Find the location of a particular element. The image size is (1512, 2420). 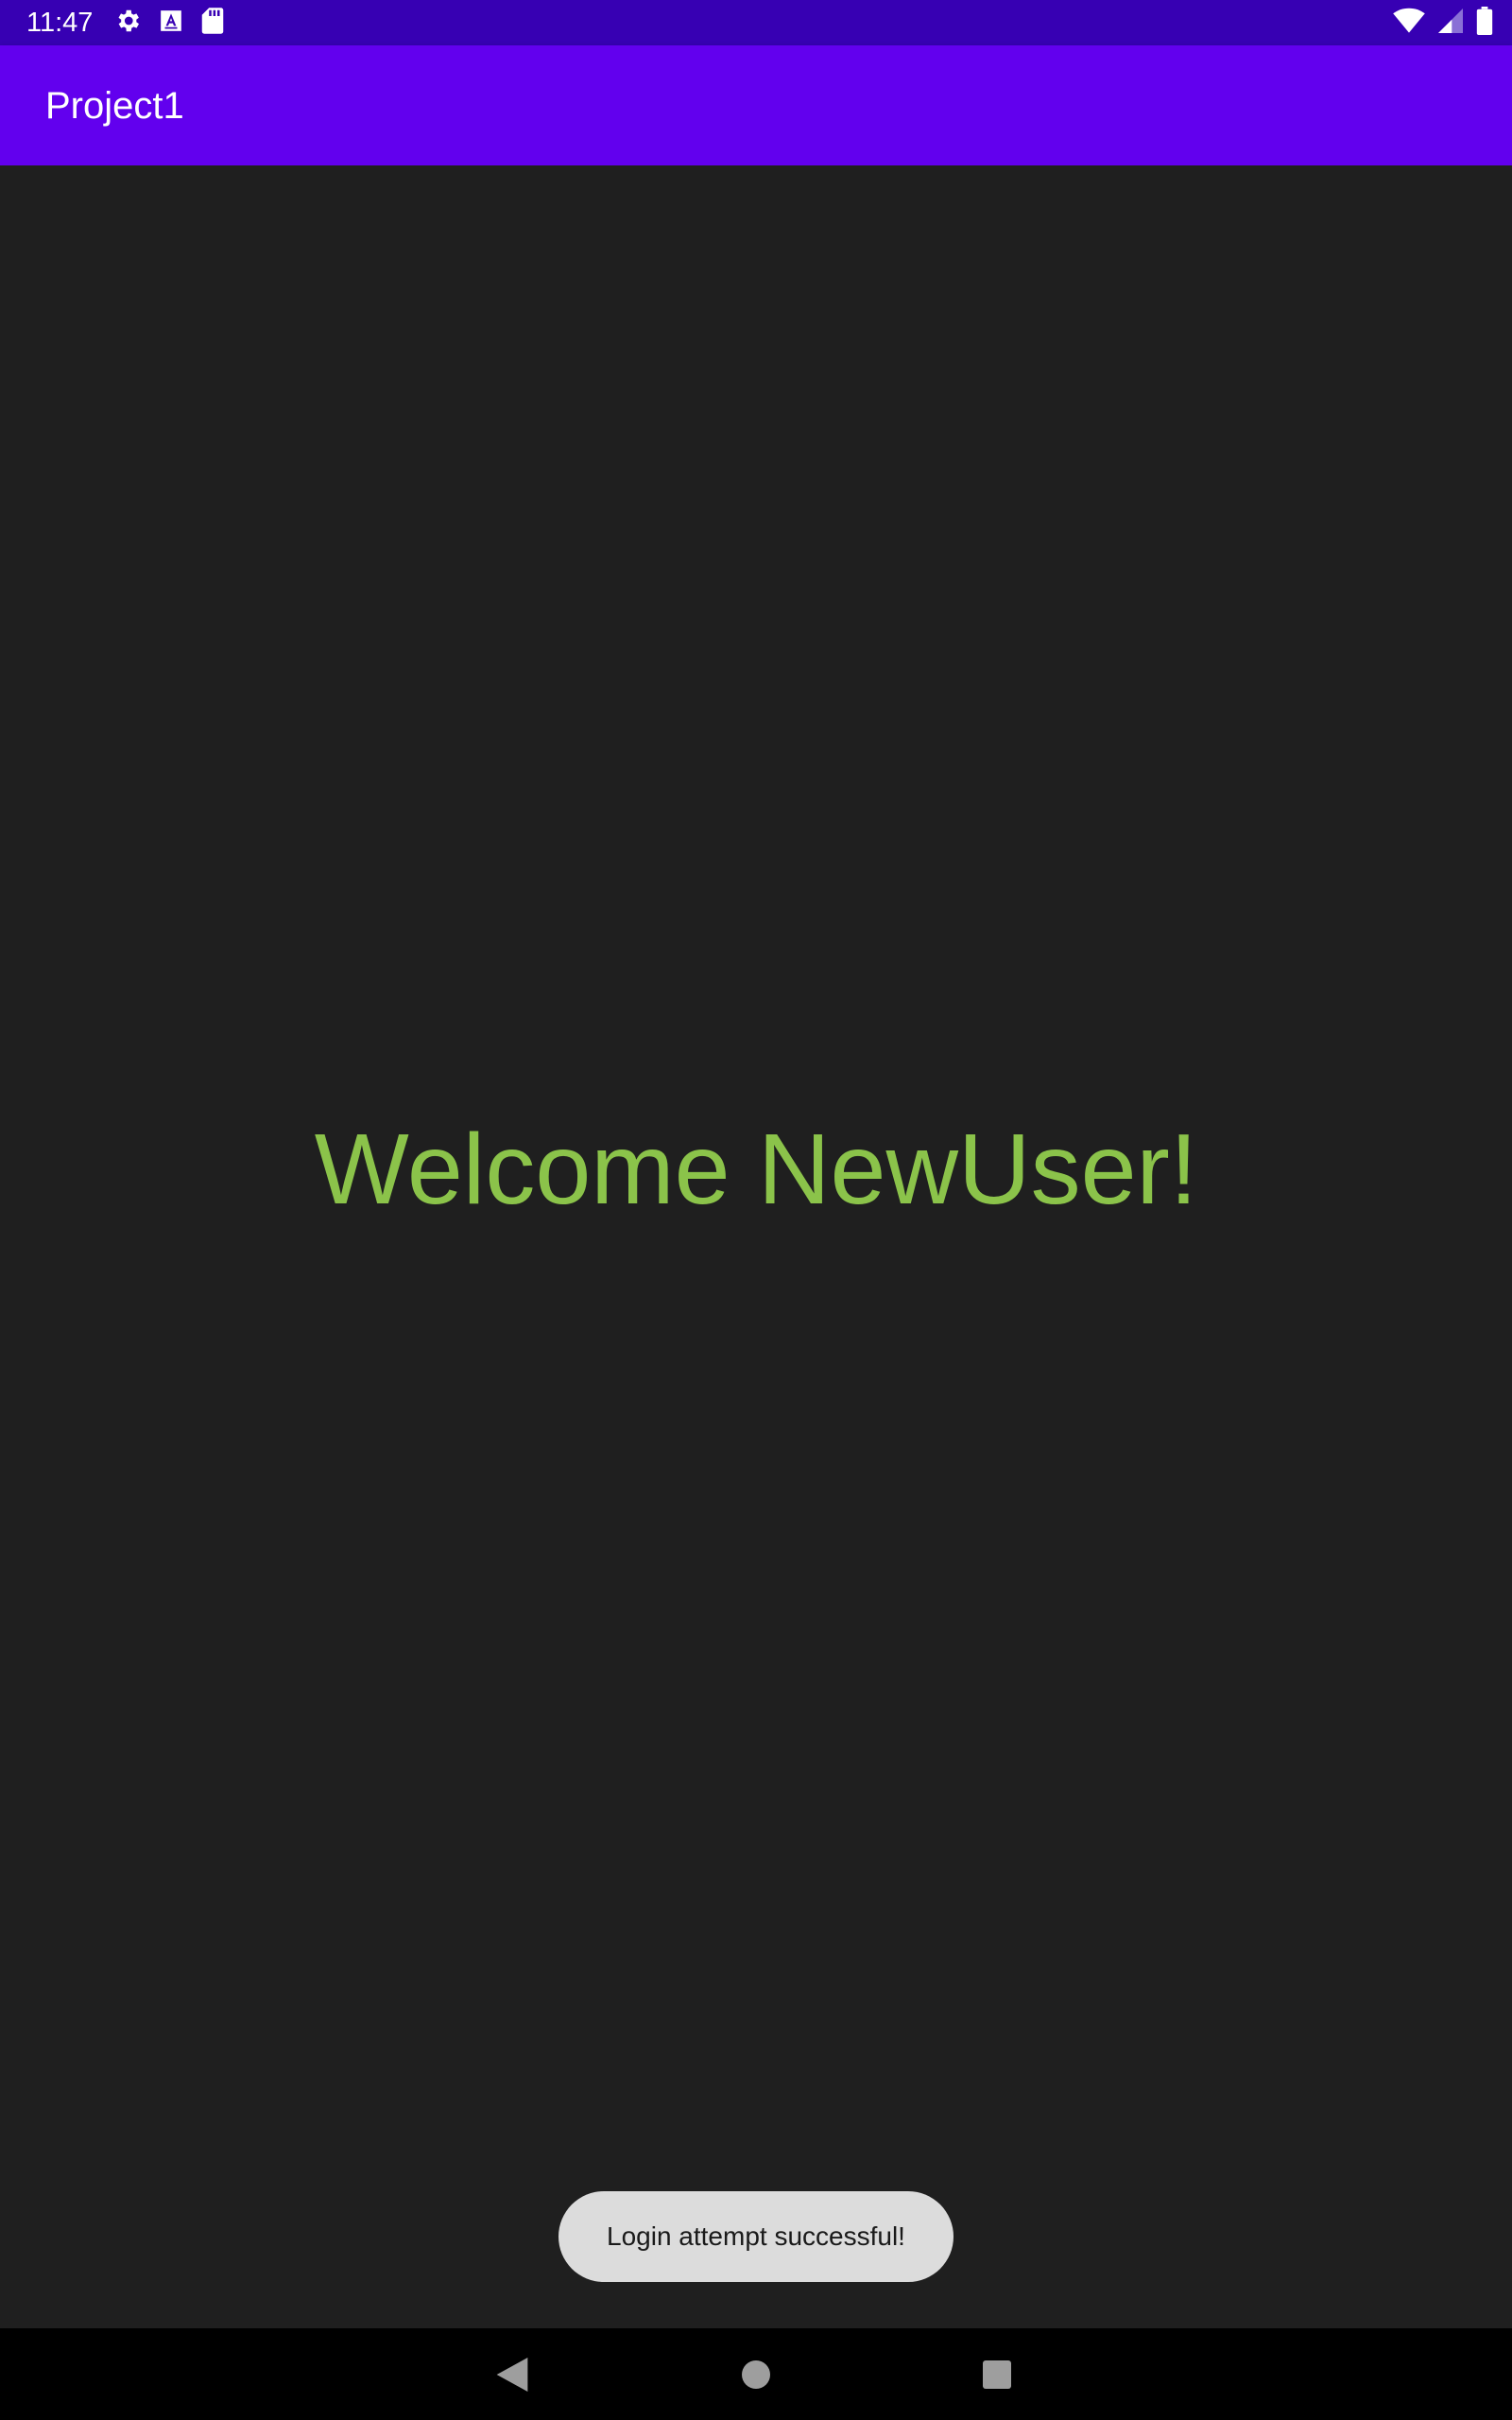

status-time: 11:47 is located at coordinates (60, 23).